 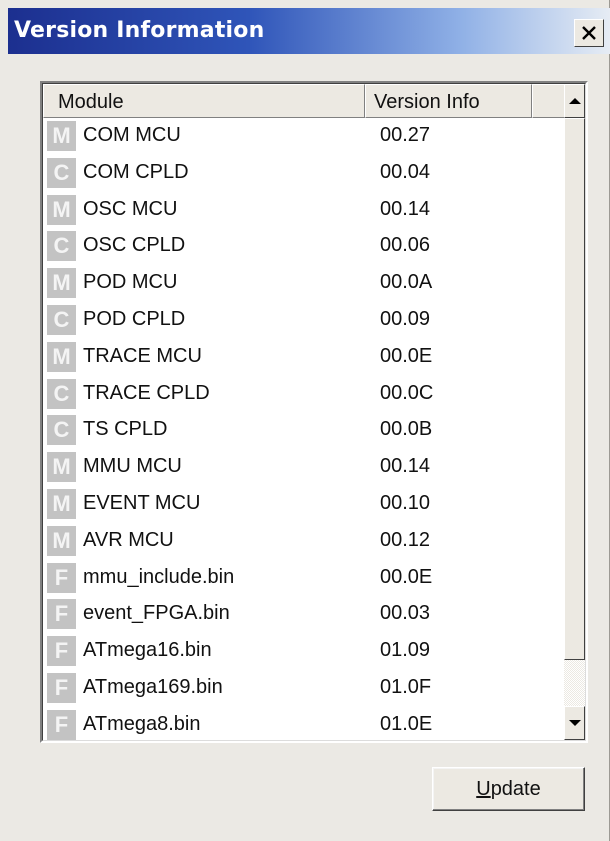 I want to click on module-name: COM MCU, so click(x=132, y=135).